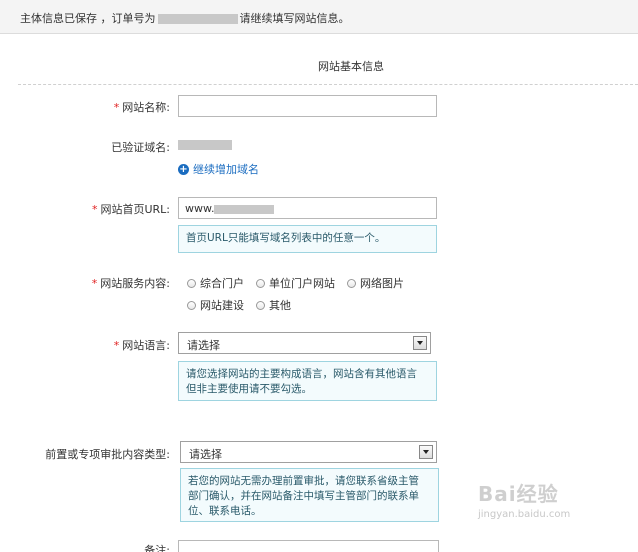  What do you see at coordinates (375, 283) in the screenshot?
I see `service-option-images: 网络图片` at bounding box center [375, 283].